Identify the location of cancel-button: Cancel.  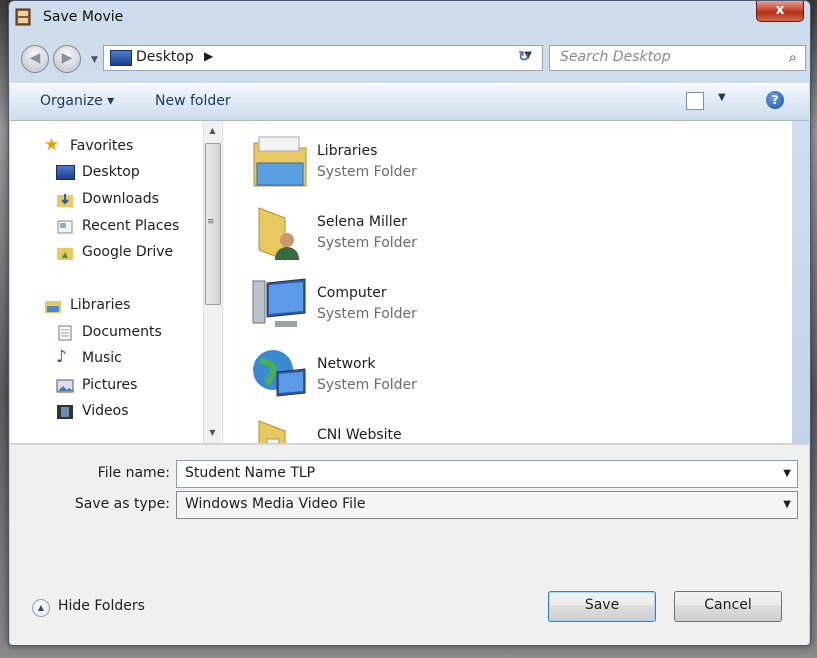
(728, 606).